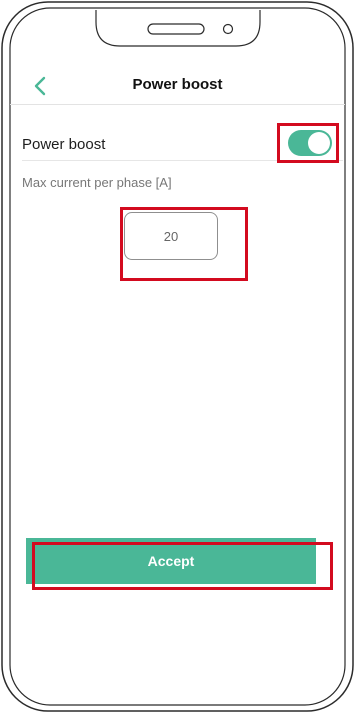 Image resolution: width=355 pixels, height=713 pixels. Describe the element at coordinates (319, 143) in the screenshot. I see `toggle-knob` at that location.